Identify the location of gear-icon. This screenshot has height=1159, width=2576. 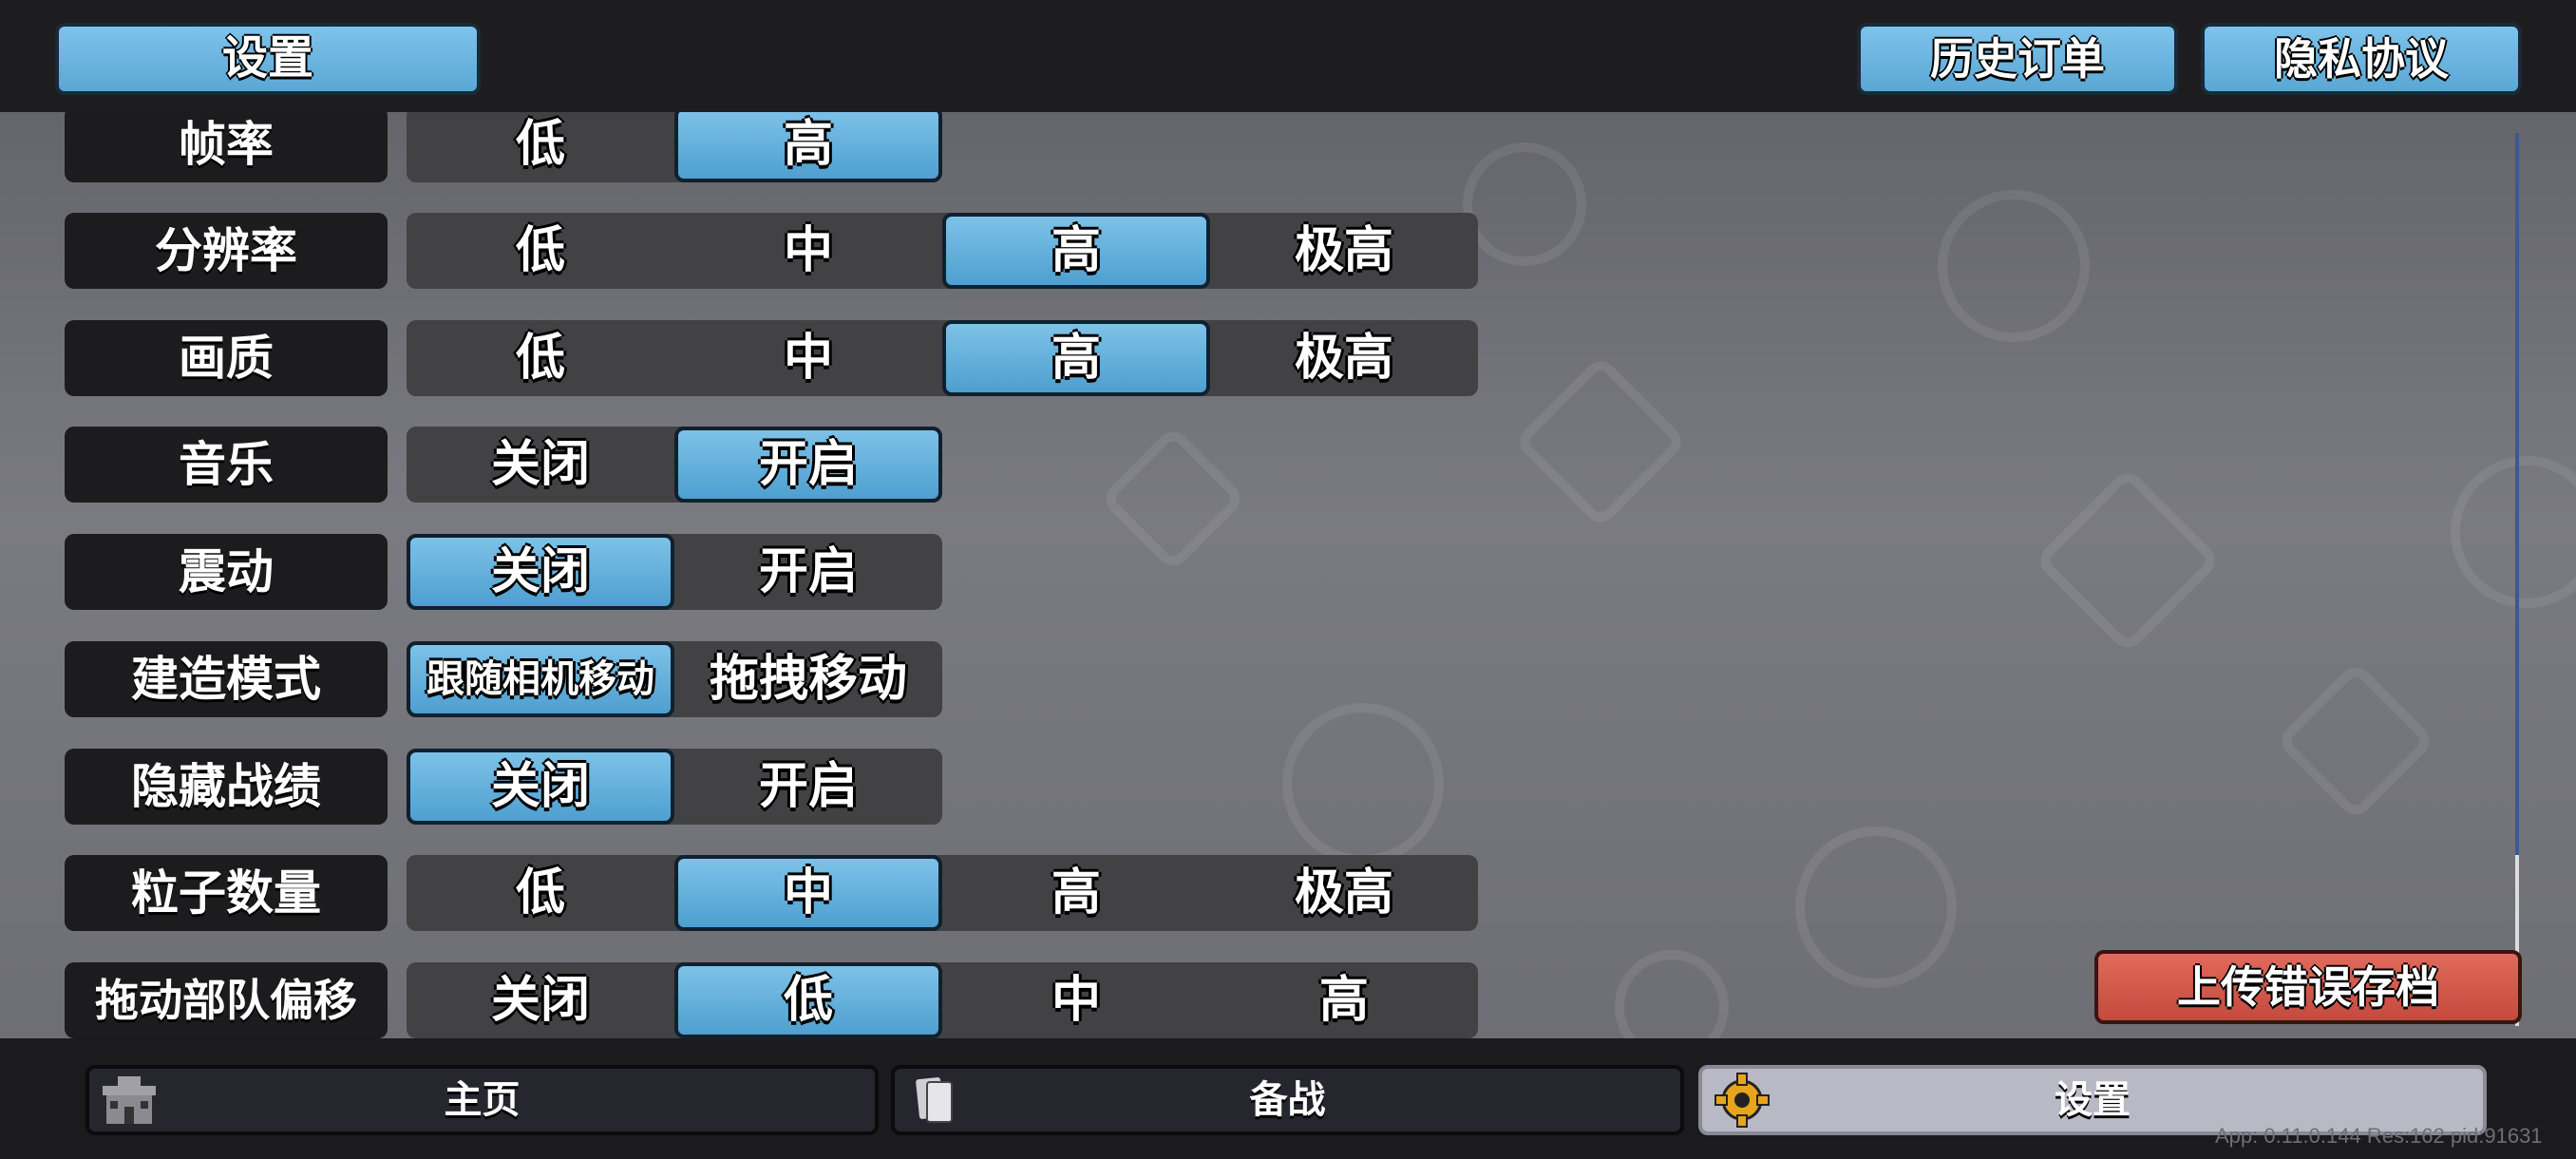
(1742, 1100).